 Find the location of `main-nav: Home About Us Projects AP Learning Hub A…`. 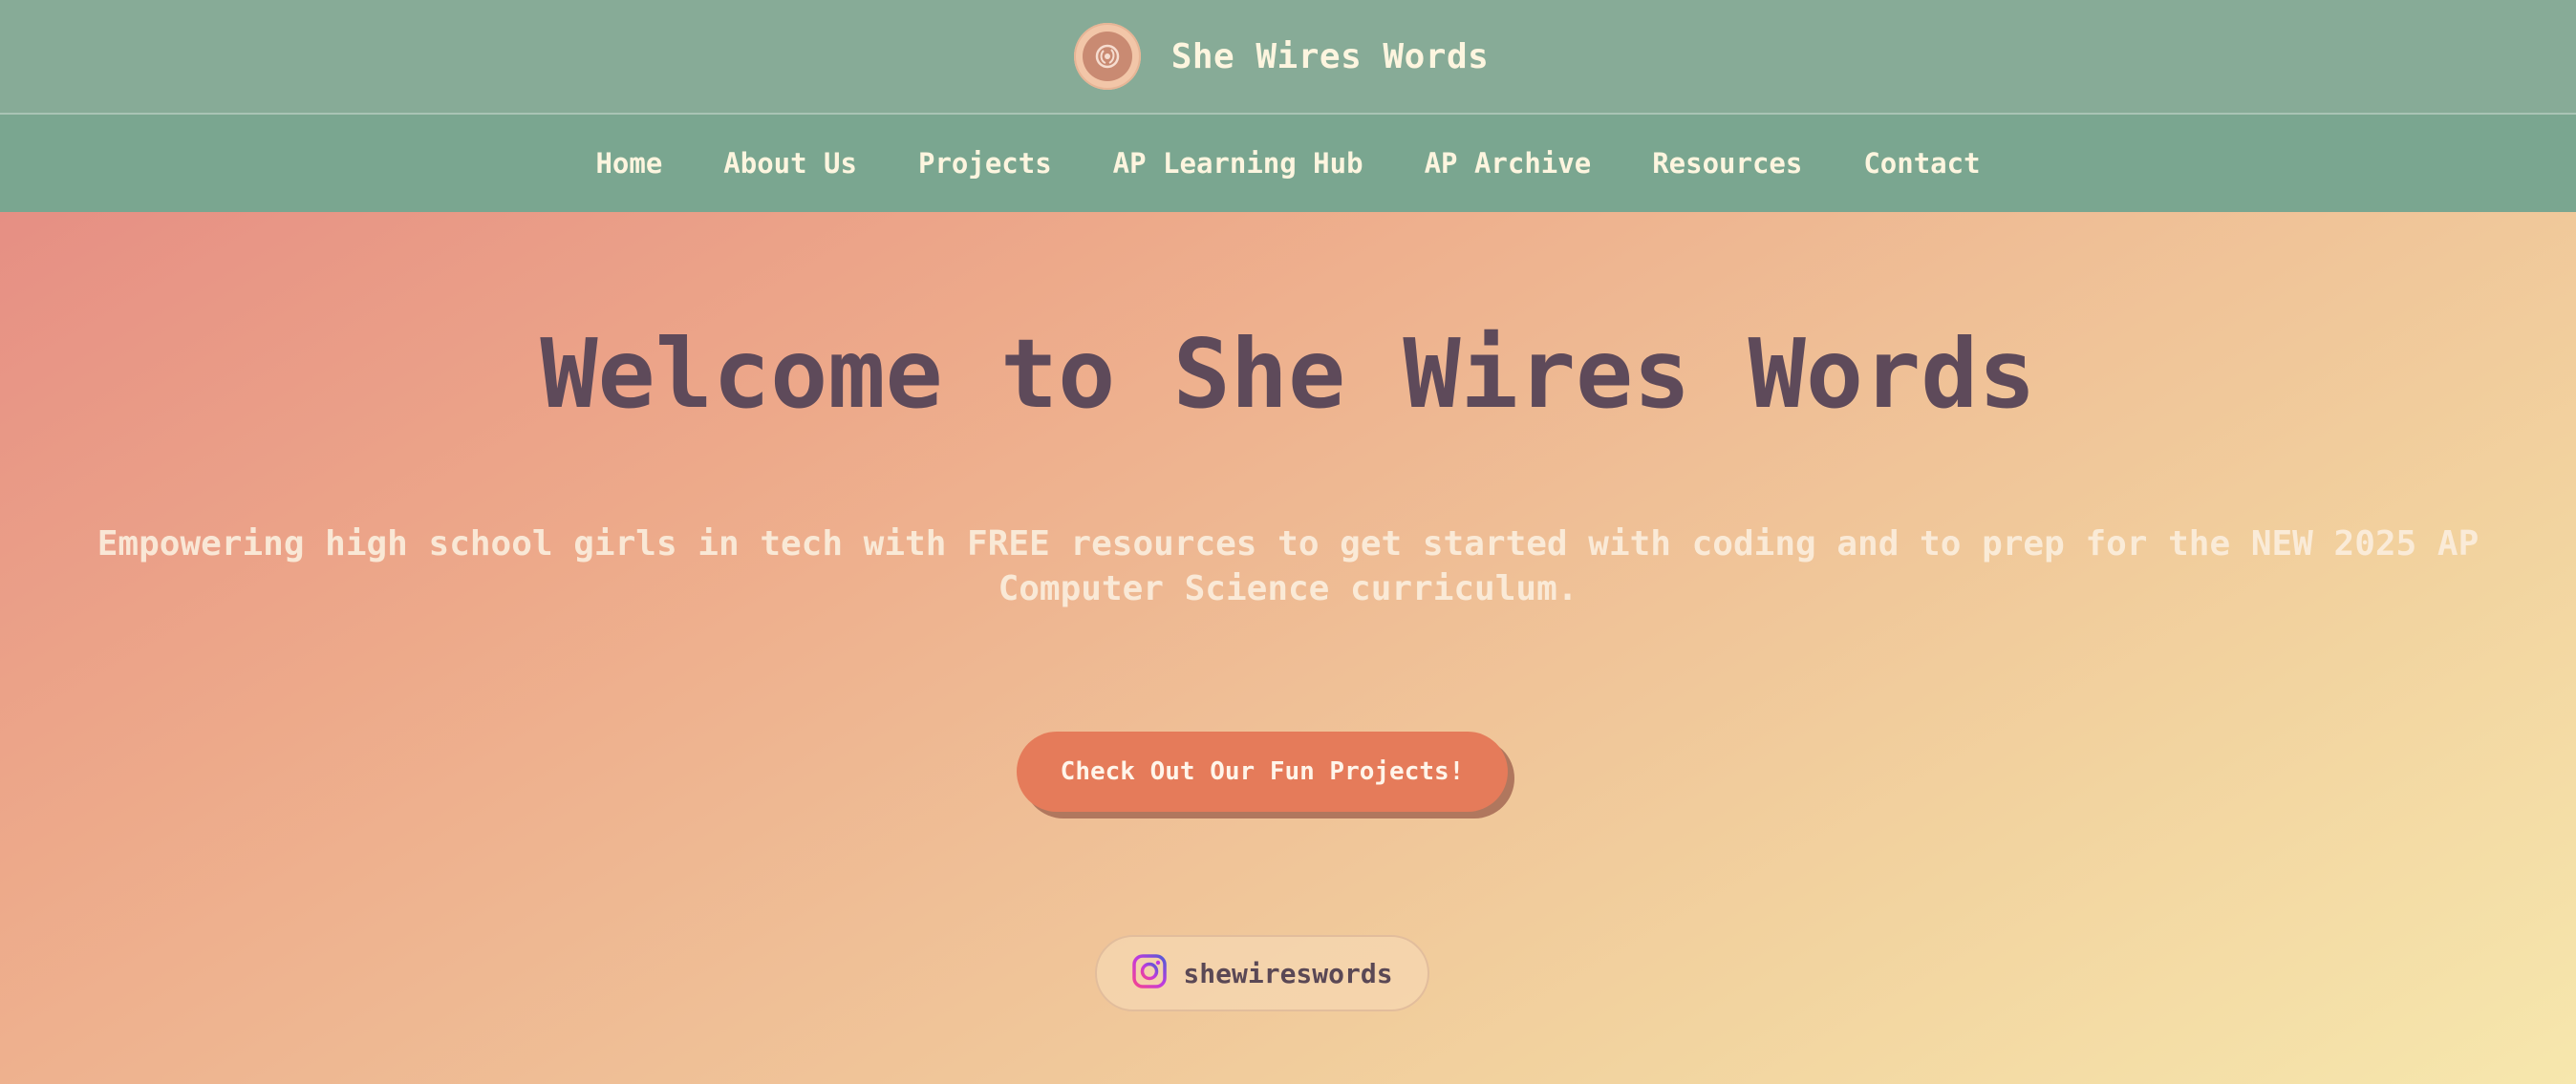

main-nav: Home About Us Projects AP Learning Hub A… is located at coordinates (1288, 163).